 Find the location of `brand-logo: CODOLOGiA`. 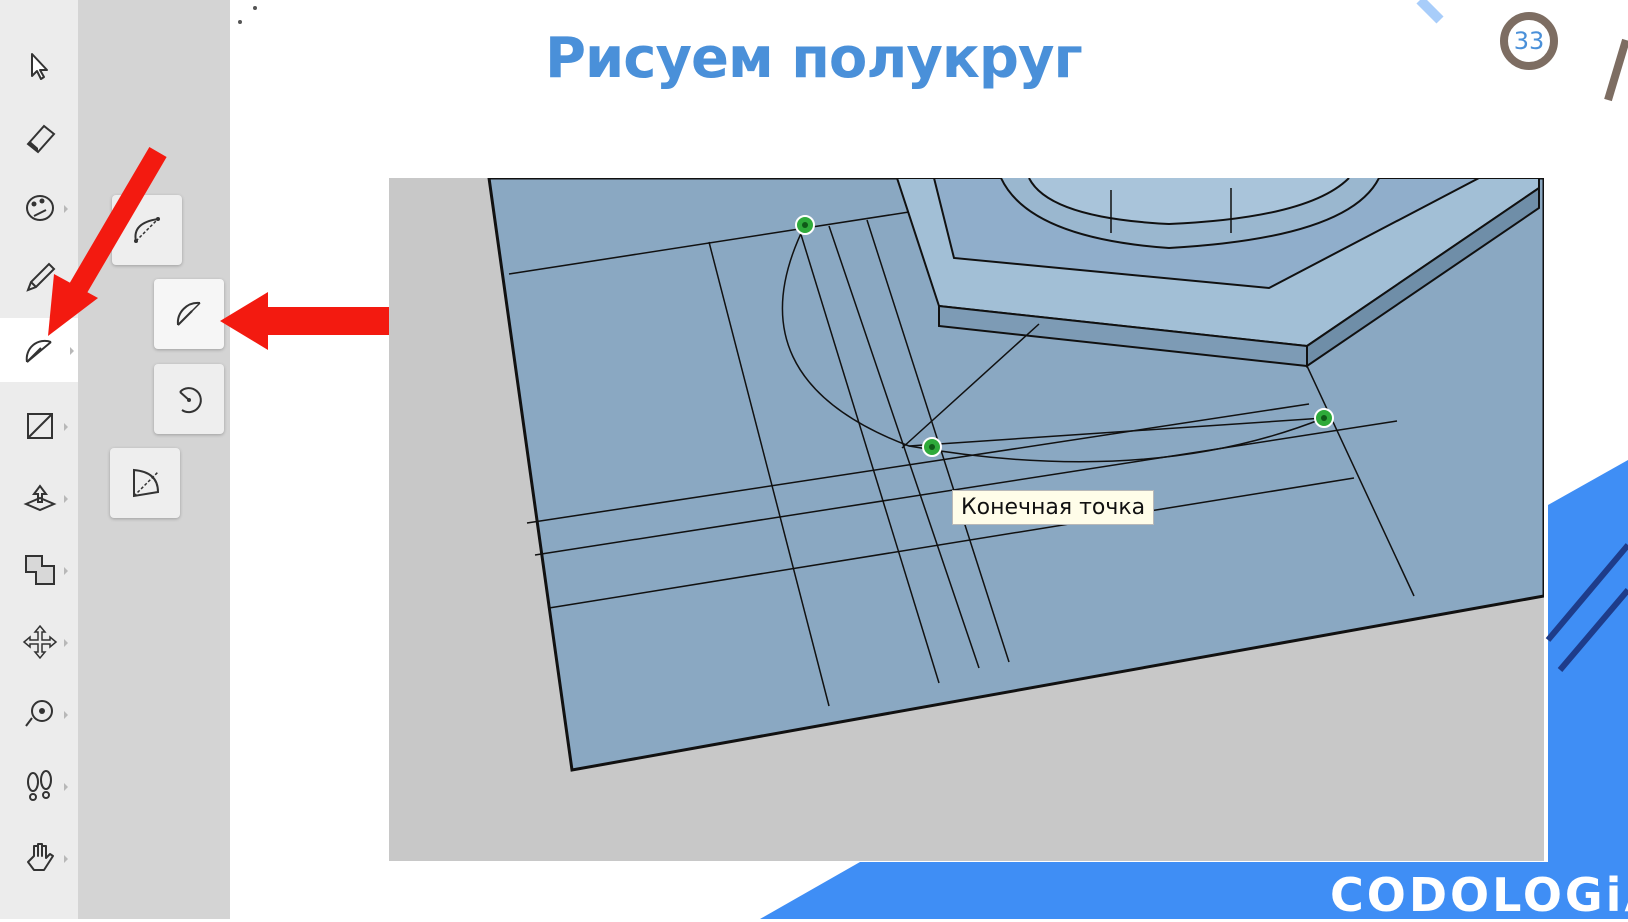

brand-logo: CODOLOGiA is located at coordinates (1479, 895).